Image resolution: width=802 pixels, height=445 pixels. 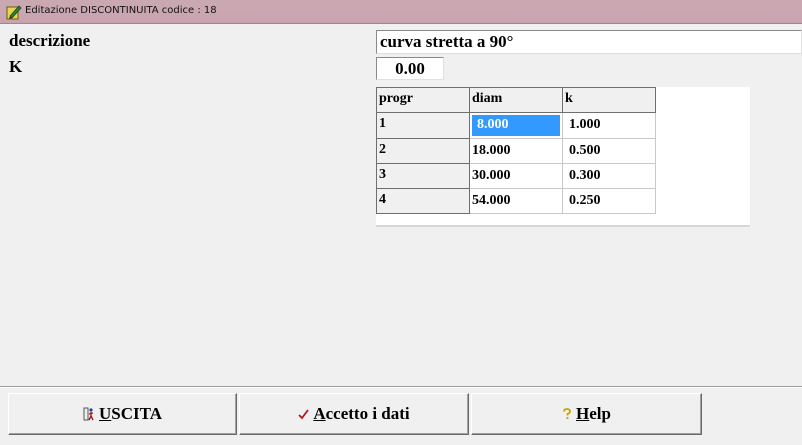 I want to click on accetto-button: Accetto i dati, so click(x=354, y=414).